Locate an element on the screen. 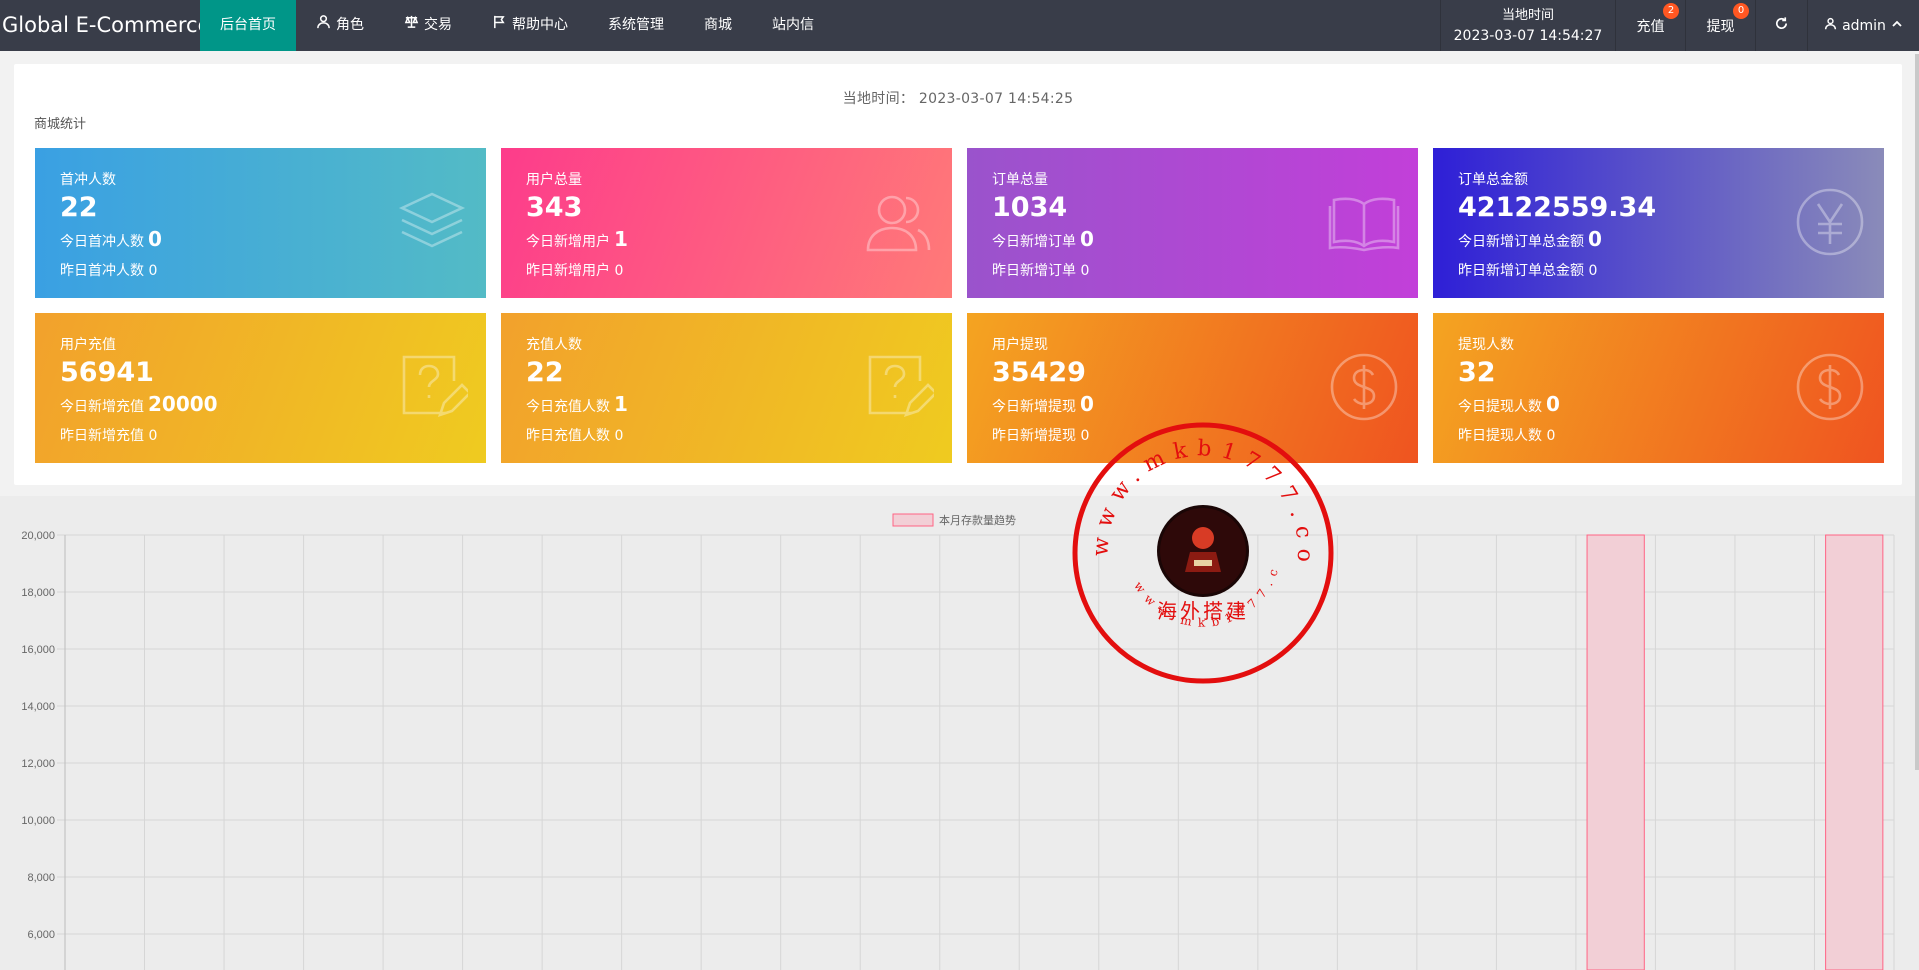 The image size is (1919, 970). stat-card-today-label: 今日充值人数 is located at coordinates (568, 407).